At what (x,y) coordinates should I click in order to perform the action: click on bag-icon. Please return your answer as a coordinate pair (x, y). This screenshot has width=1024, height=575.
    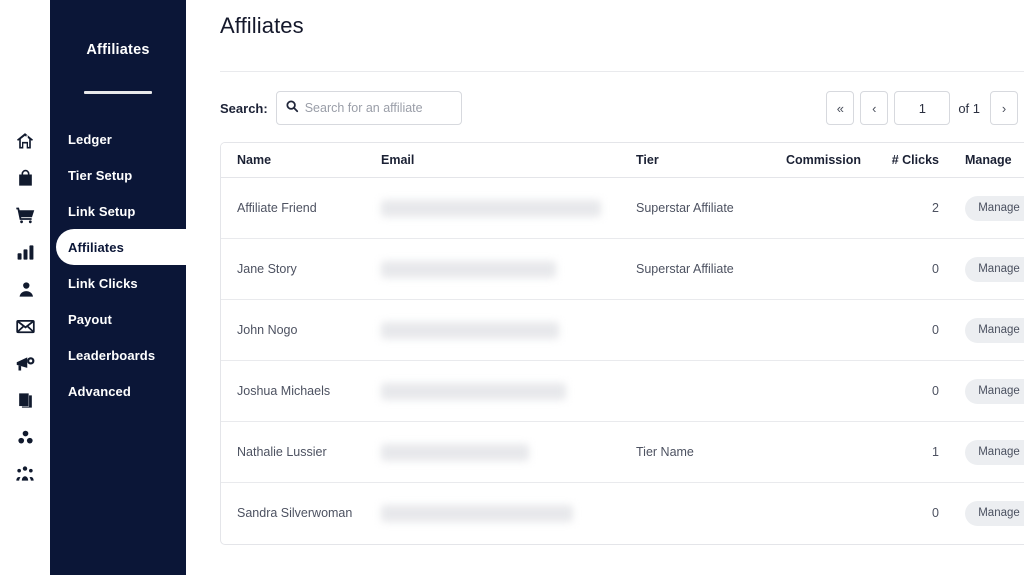
    Looking at the image, I should click on (25, 178).